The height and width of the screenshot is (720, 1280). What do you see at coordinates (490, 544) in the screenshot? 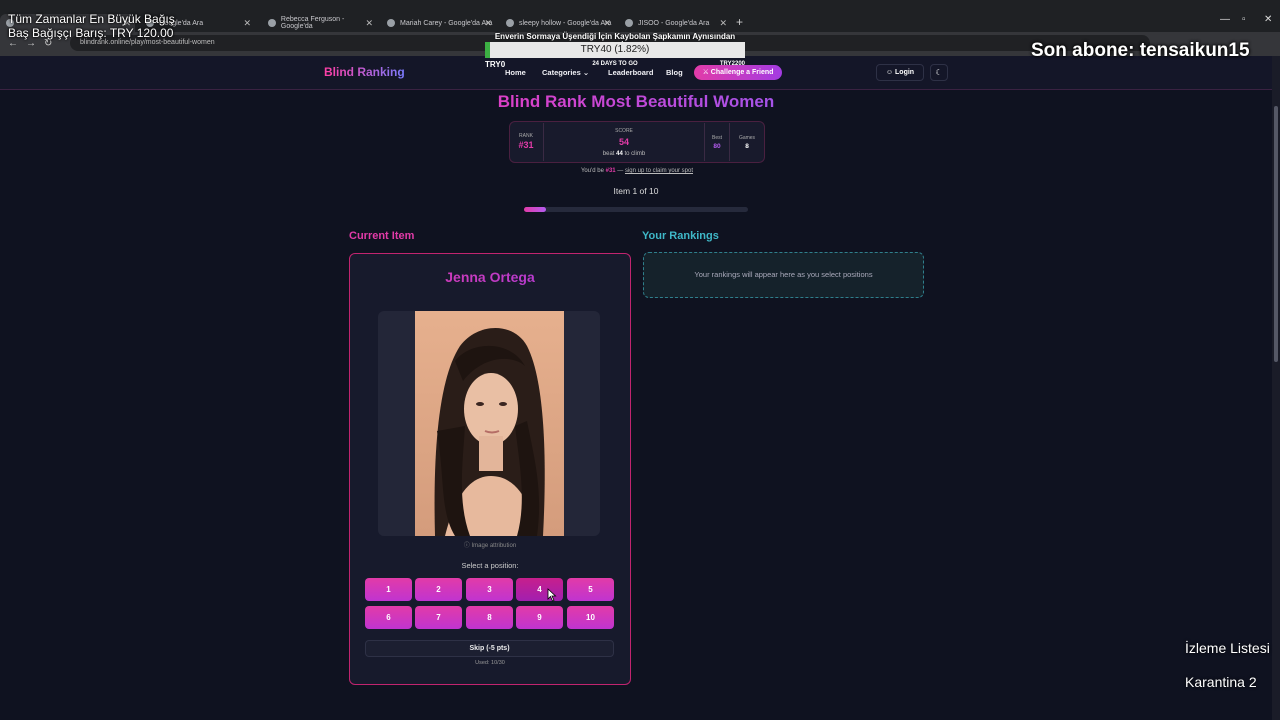
I see `image-attribution-link: ⓘ Image attribution` at bounding box center [490, 544].